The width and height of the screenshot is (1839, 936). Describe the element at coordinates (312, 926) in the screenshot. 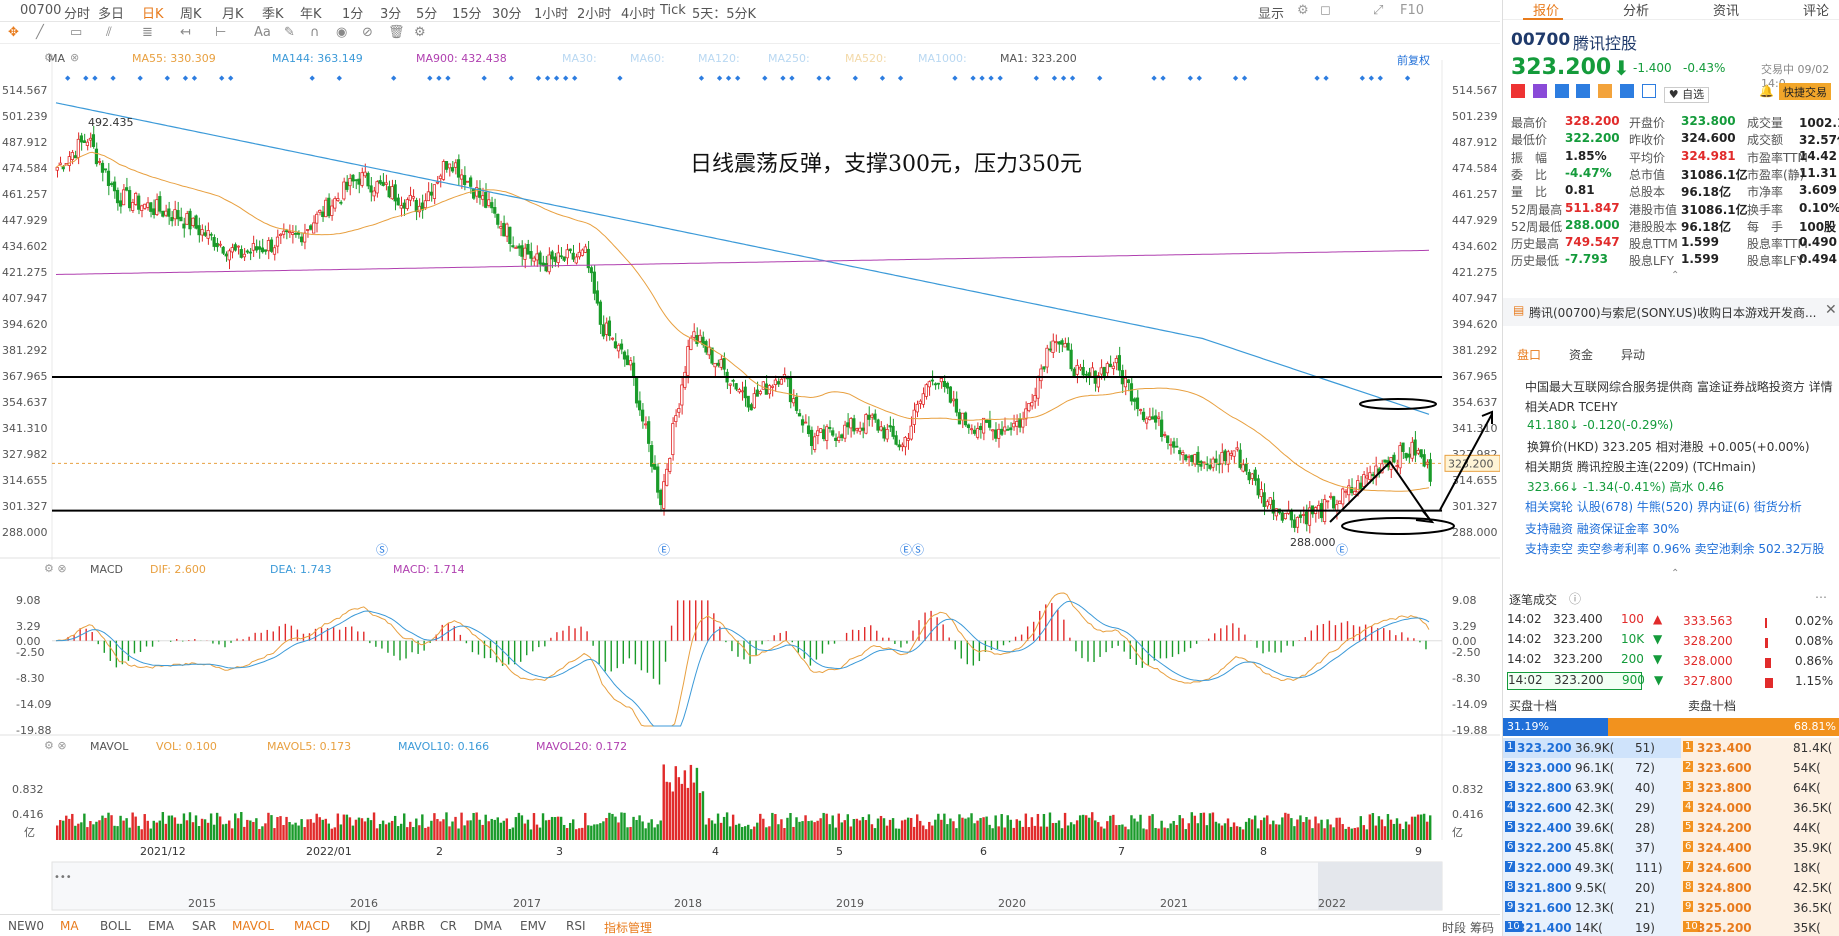

I see `indicator-tab: MACD` at that location.